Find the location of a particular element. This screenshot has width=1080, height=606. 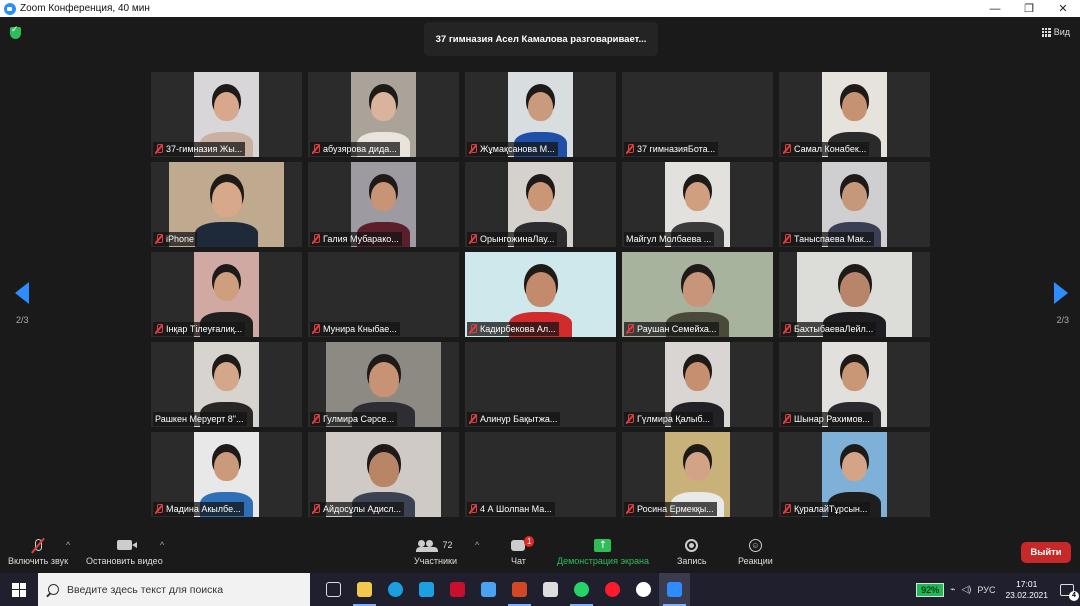

video-options-caret-icon: ^ is located at coordinates (162, 545).